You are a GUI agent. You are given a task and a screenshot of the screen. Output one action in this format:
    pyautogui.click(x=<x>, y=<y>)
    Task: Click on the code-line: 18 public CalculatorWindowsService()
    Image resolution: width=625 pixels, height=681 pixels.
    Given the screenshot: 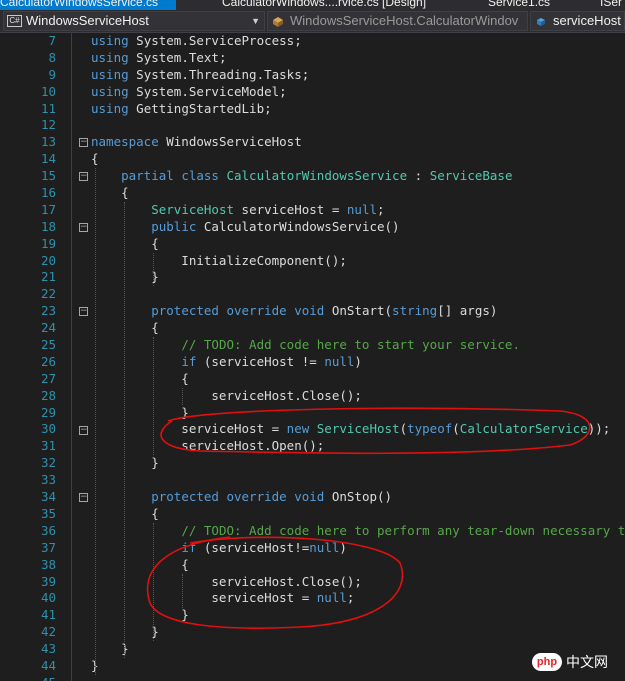 What is the action you would take?
    pyautogui.click(x=312, y=227)
    